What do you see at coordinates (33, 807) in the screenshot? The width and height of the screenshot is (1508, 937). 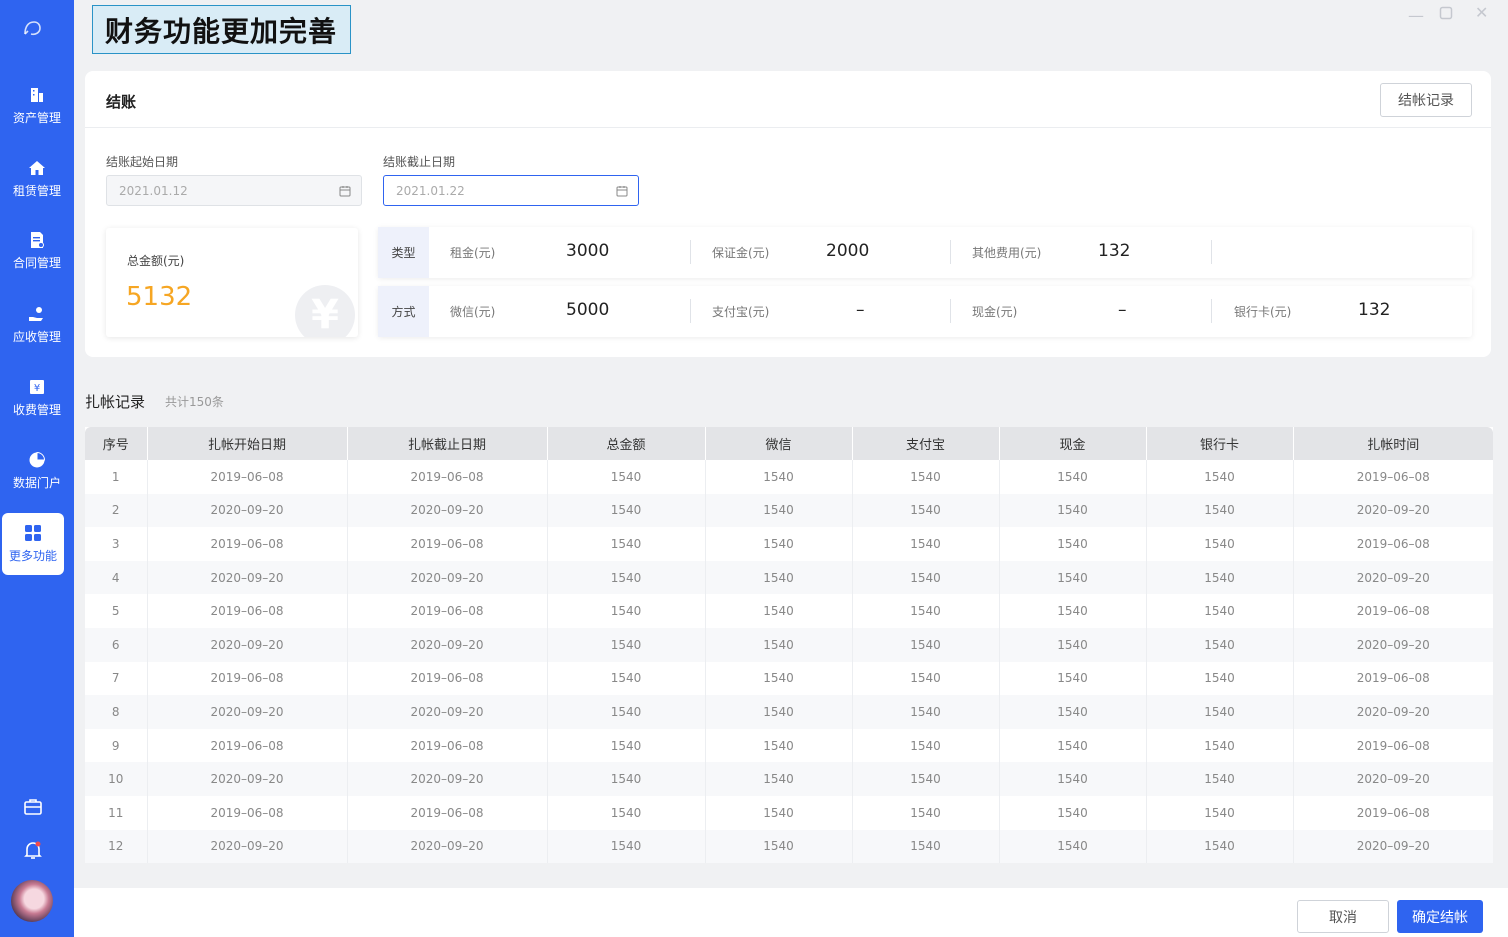 I see `briefcase-icon` at bounding box center [33, 807].